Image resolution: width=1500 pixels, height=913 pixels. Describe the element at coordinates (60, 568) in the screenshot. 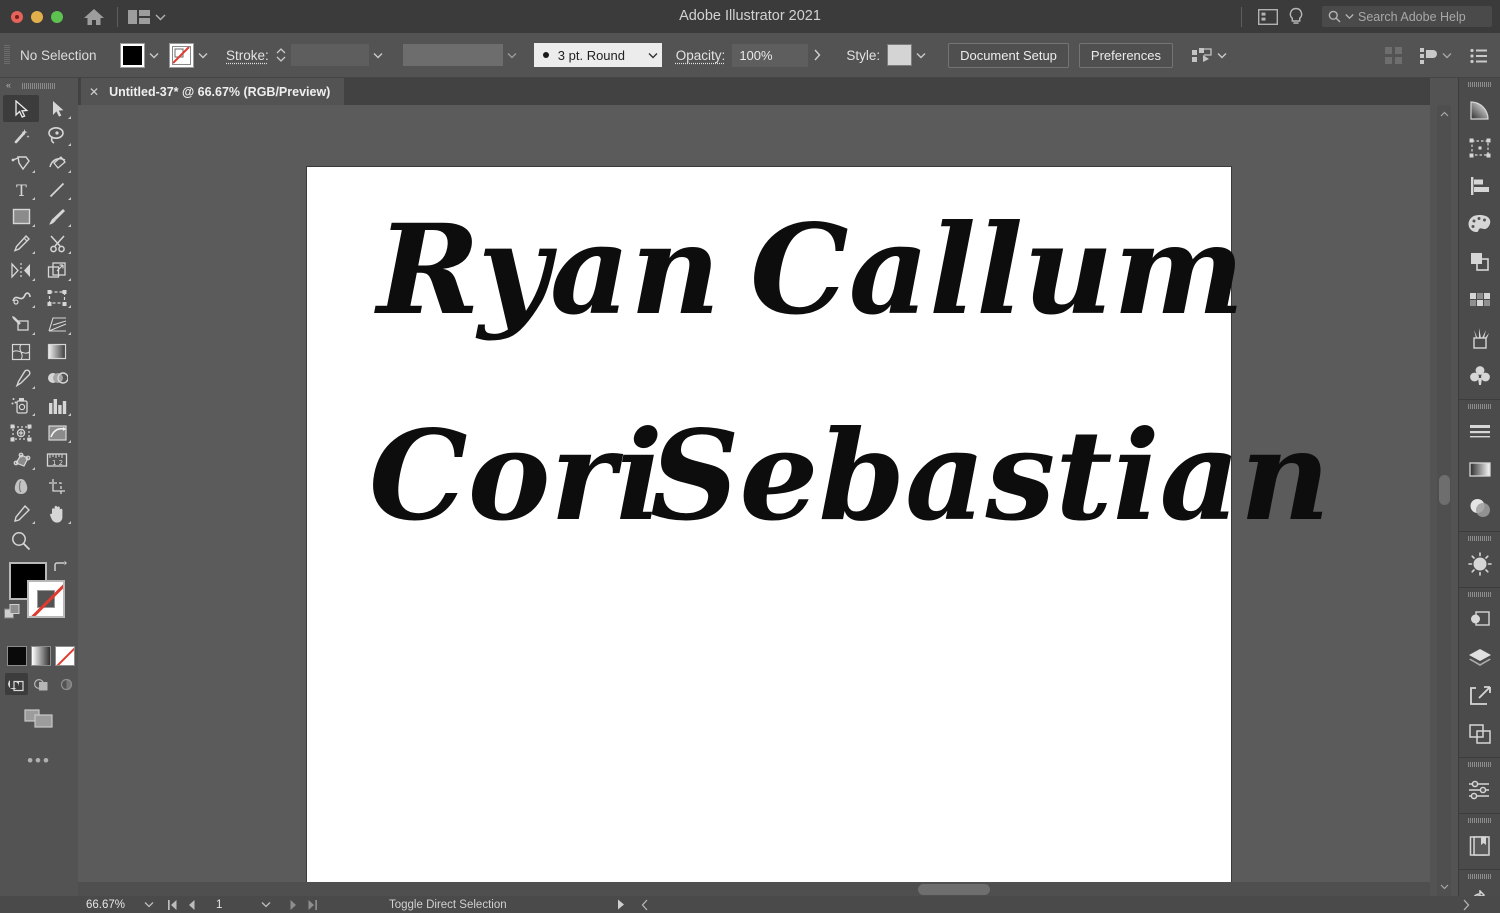

I see `swap-fill-stroke-icon` at that location.